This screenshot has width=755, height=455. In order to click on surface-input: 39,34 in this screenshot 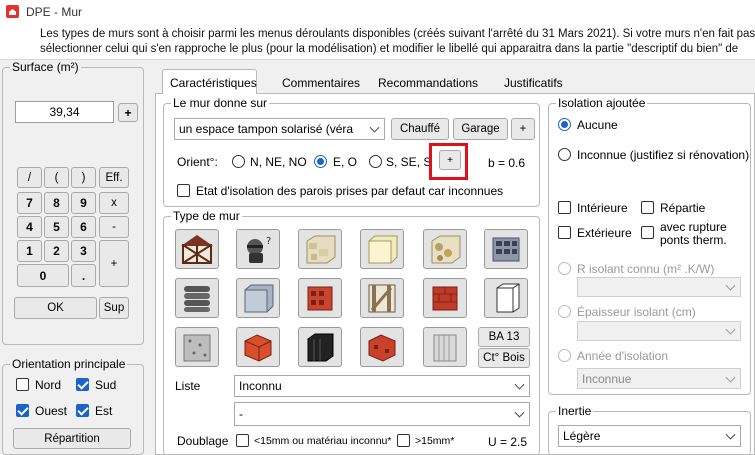, I will do `click(64, 112)`.